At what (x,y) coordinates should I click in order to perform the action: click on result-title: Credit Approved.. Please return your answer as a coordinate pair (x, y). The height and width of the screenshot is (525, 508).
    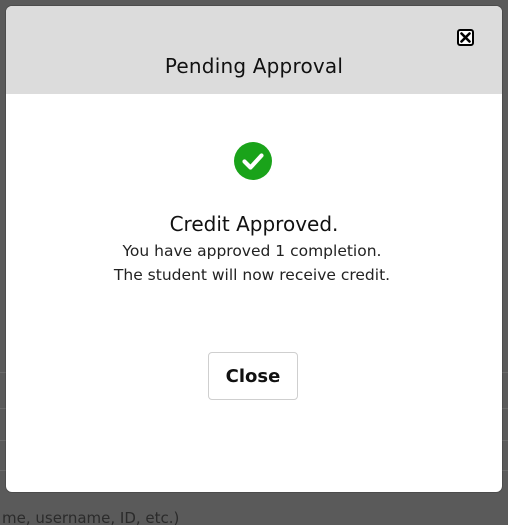
    Looking at the image, I should click on (254, 224).